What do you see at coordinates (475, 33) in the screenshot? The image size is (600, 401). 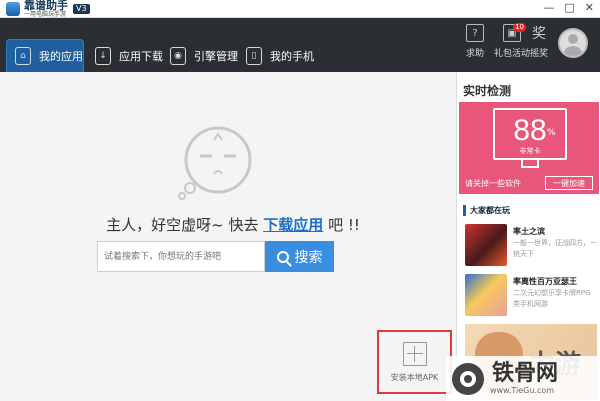 I see `help-icon: ?` at bounding box center [475, 33].